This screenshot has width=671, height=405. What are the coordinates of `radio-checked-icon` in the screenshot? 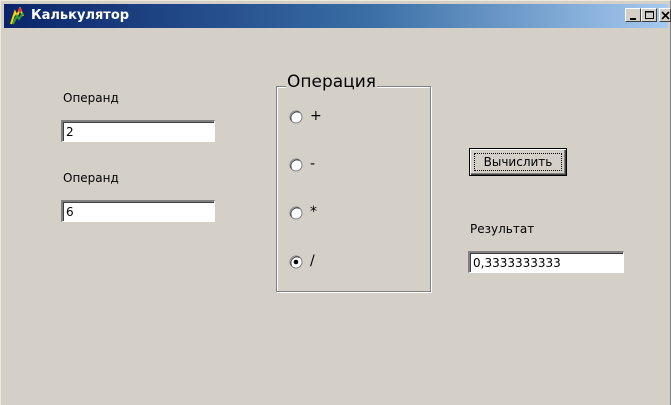 It's located at (296, 262).